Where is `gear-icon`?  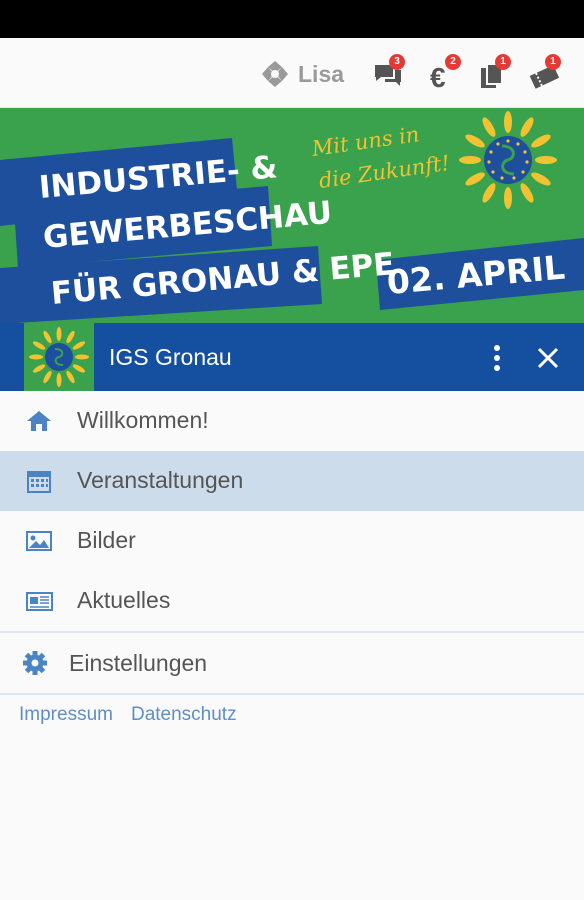 gear-icon is located at coordinates (35, 663).